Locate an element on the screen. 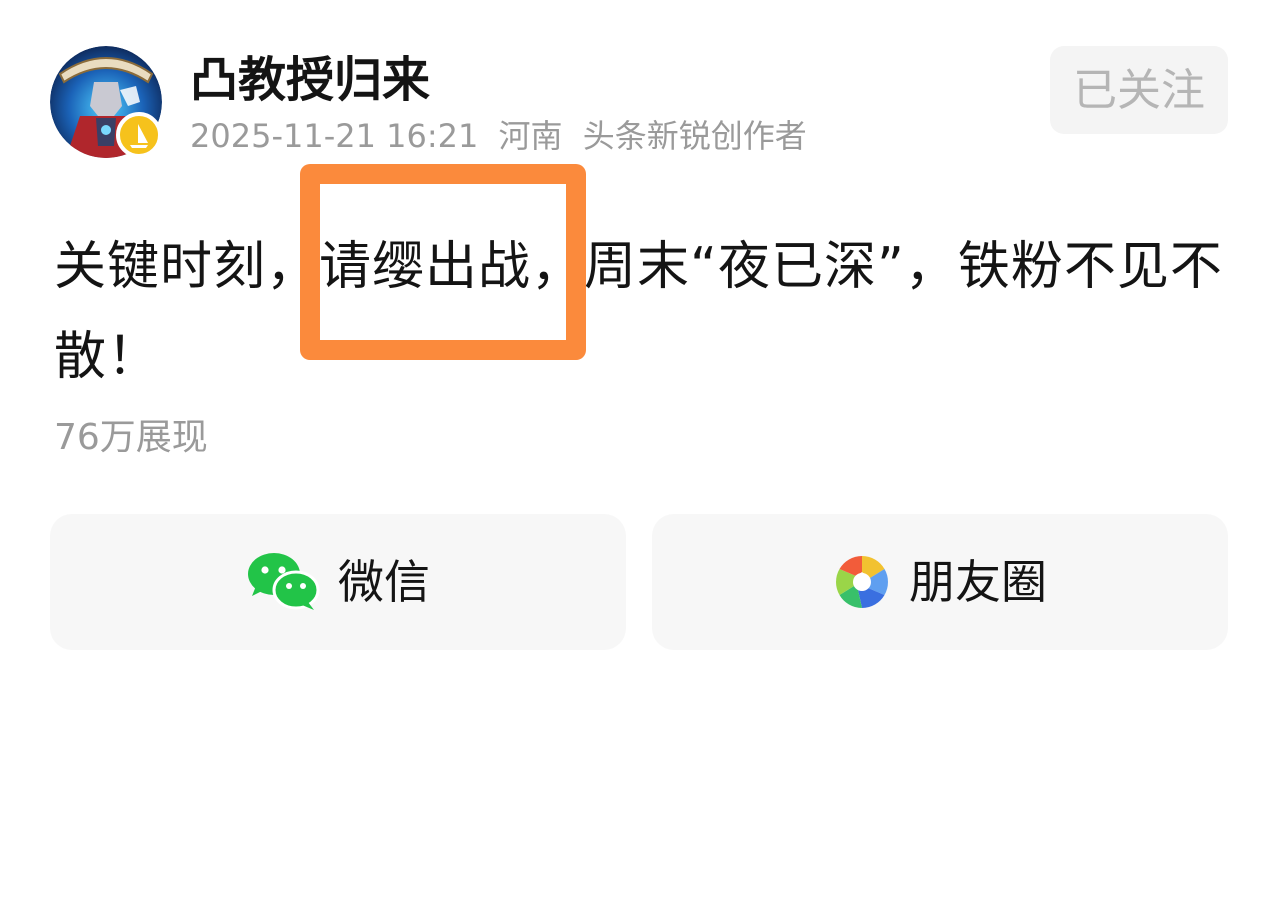 The width and height of the screenshot is (1280, 918). moments-icon is located at coordinates (862, 582).